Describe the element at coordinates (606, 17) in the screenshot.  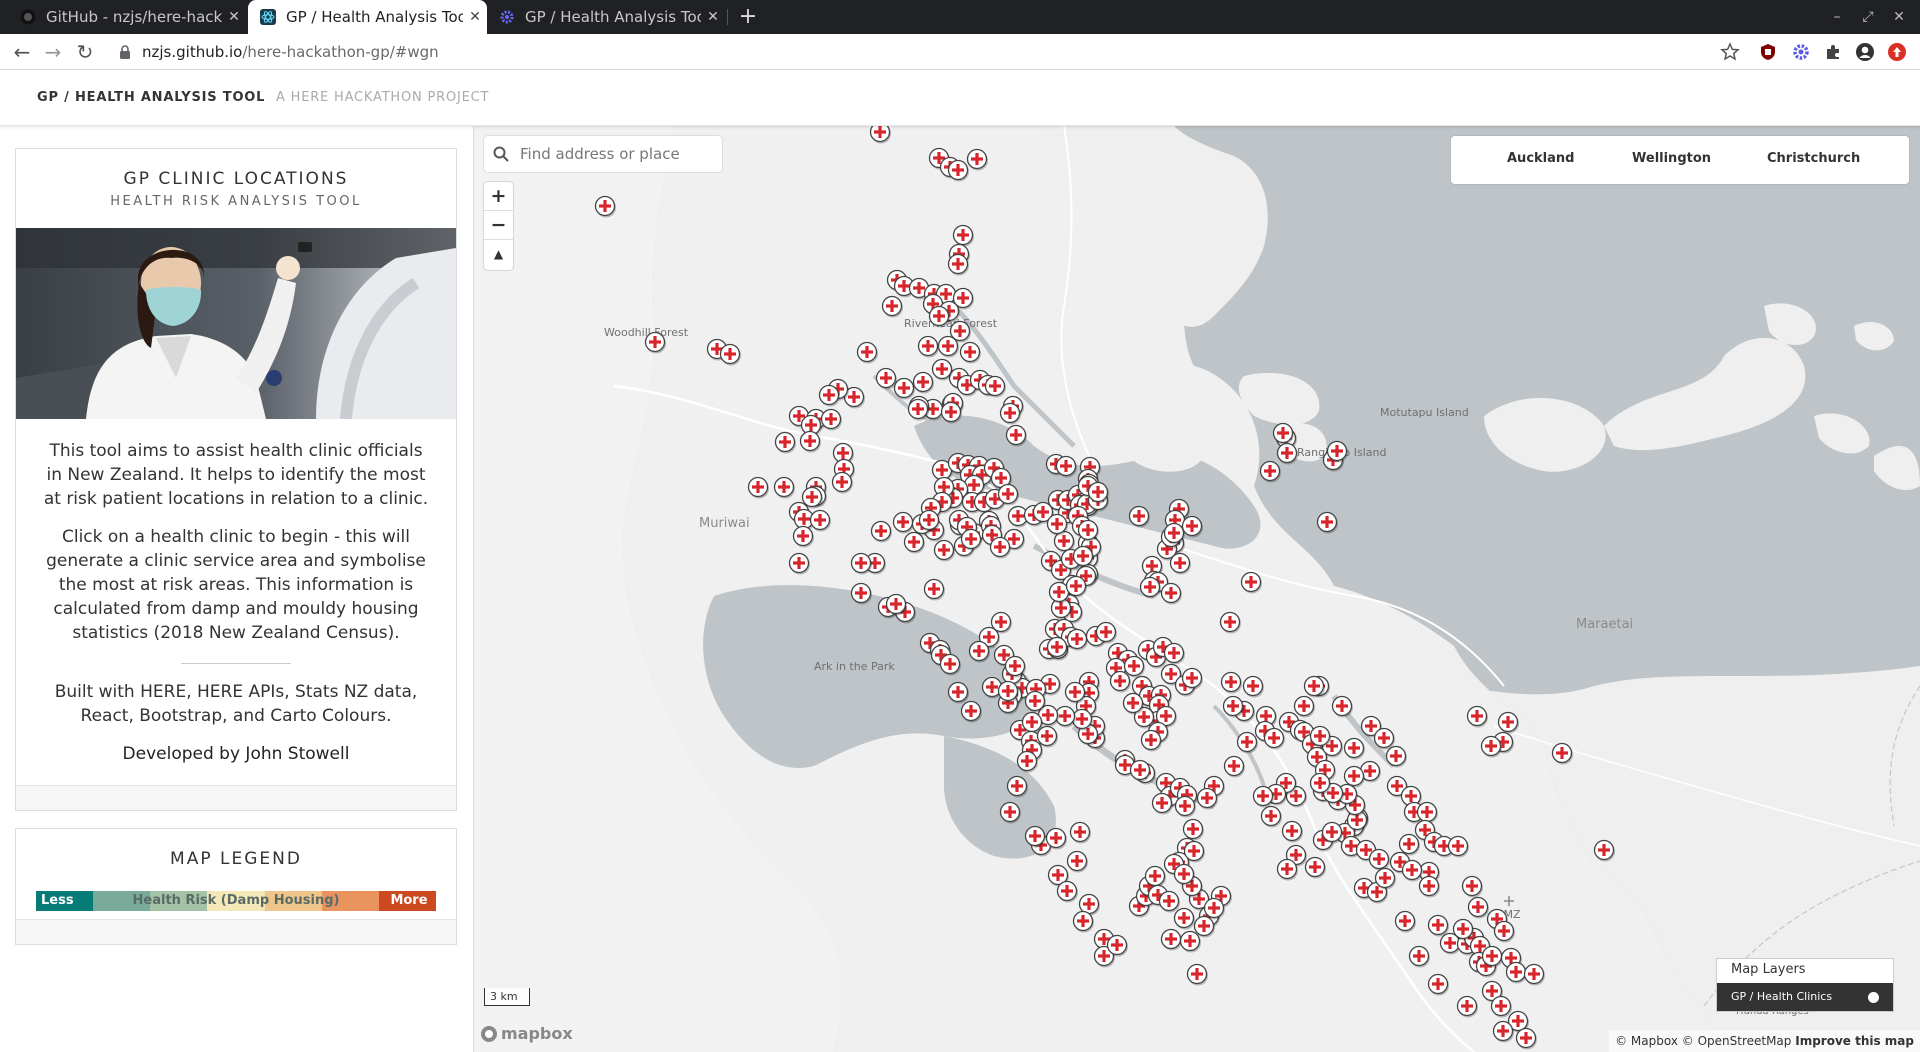
I see `browser-tab-health-tool: GP / Health Analysis Tool ✕` at that location.